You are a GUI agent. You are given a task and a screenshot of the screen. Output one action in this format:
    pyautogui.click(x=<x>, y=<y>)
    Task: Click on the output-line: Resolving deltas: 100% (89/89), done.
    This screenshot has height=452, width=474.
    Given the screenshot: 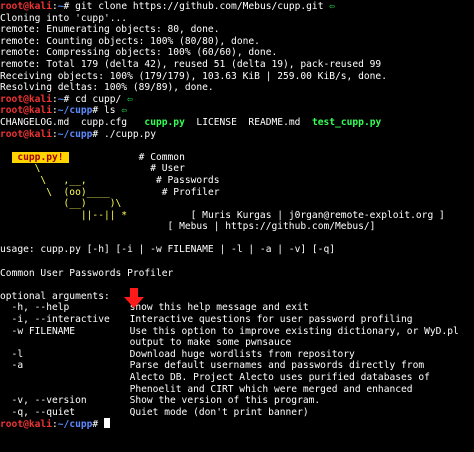 What is the action you would take?
    pyautogui.click(x=107, y=88)
    